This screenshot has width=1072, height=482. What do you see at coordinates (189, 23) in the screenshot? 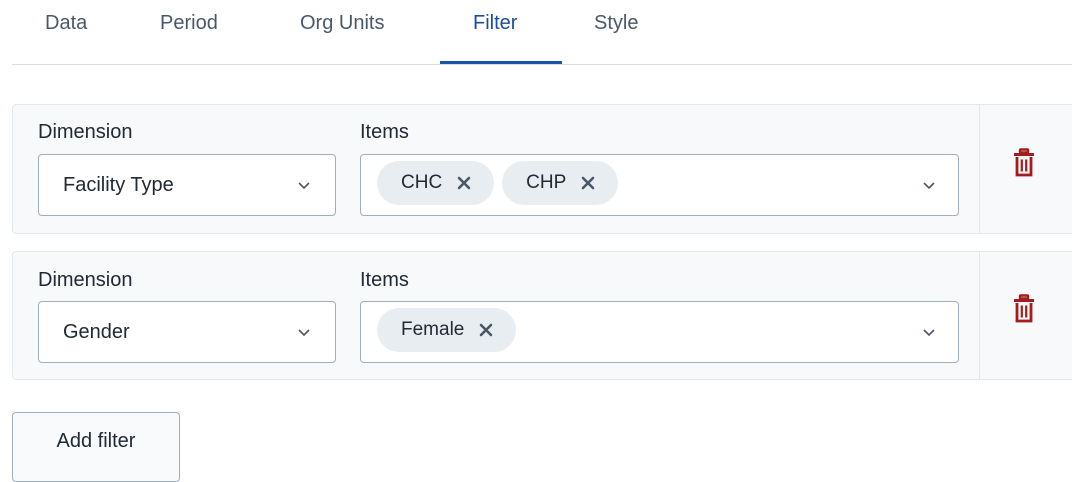
I see `tab-period: Period` at bounding box center [189, 23].